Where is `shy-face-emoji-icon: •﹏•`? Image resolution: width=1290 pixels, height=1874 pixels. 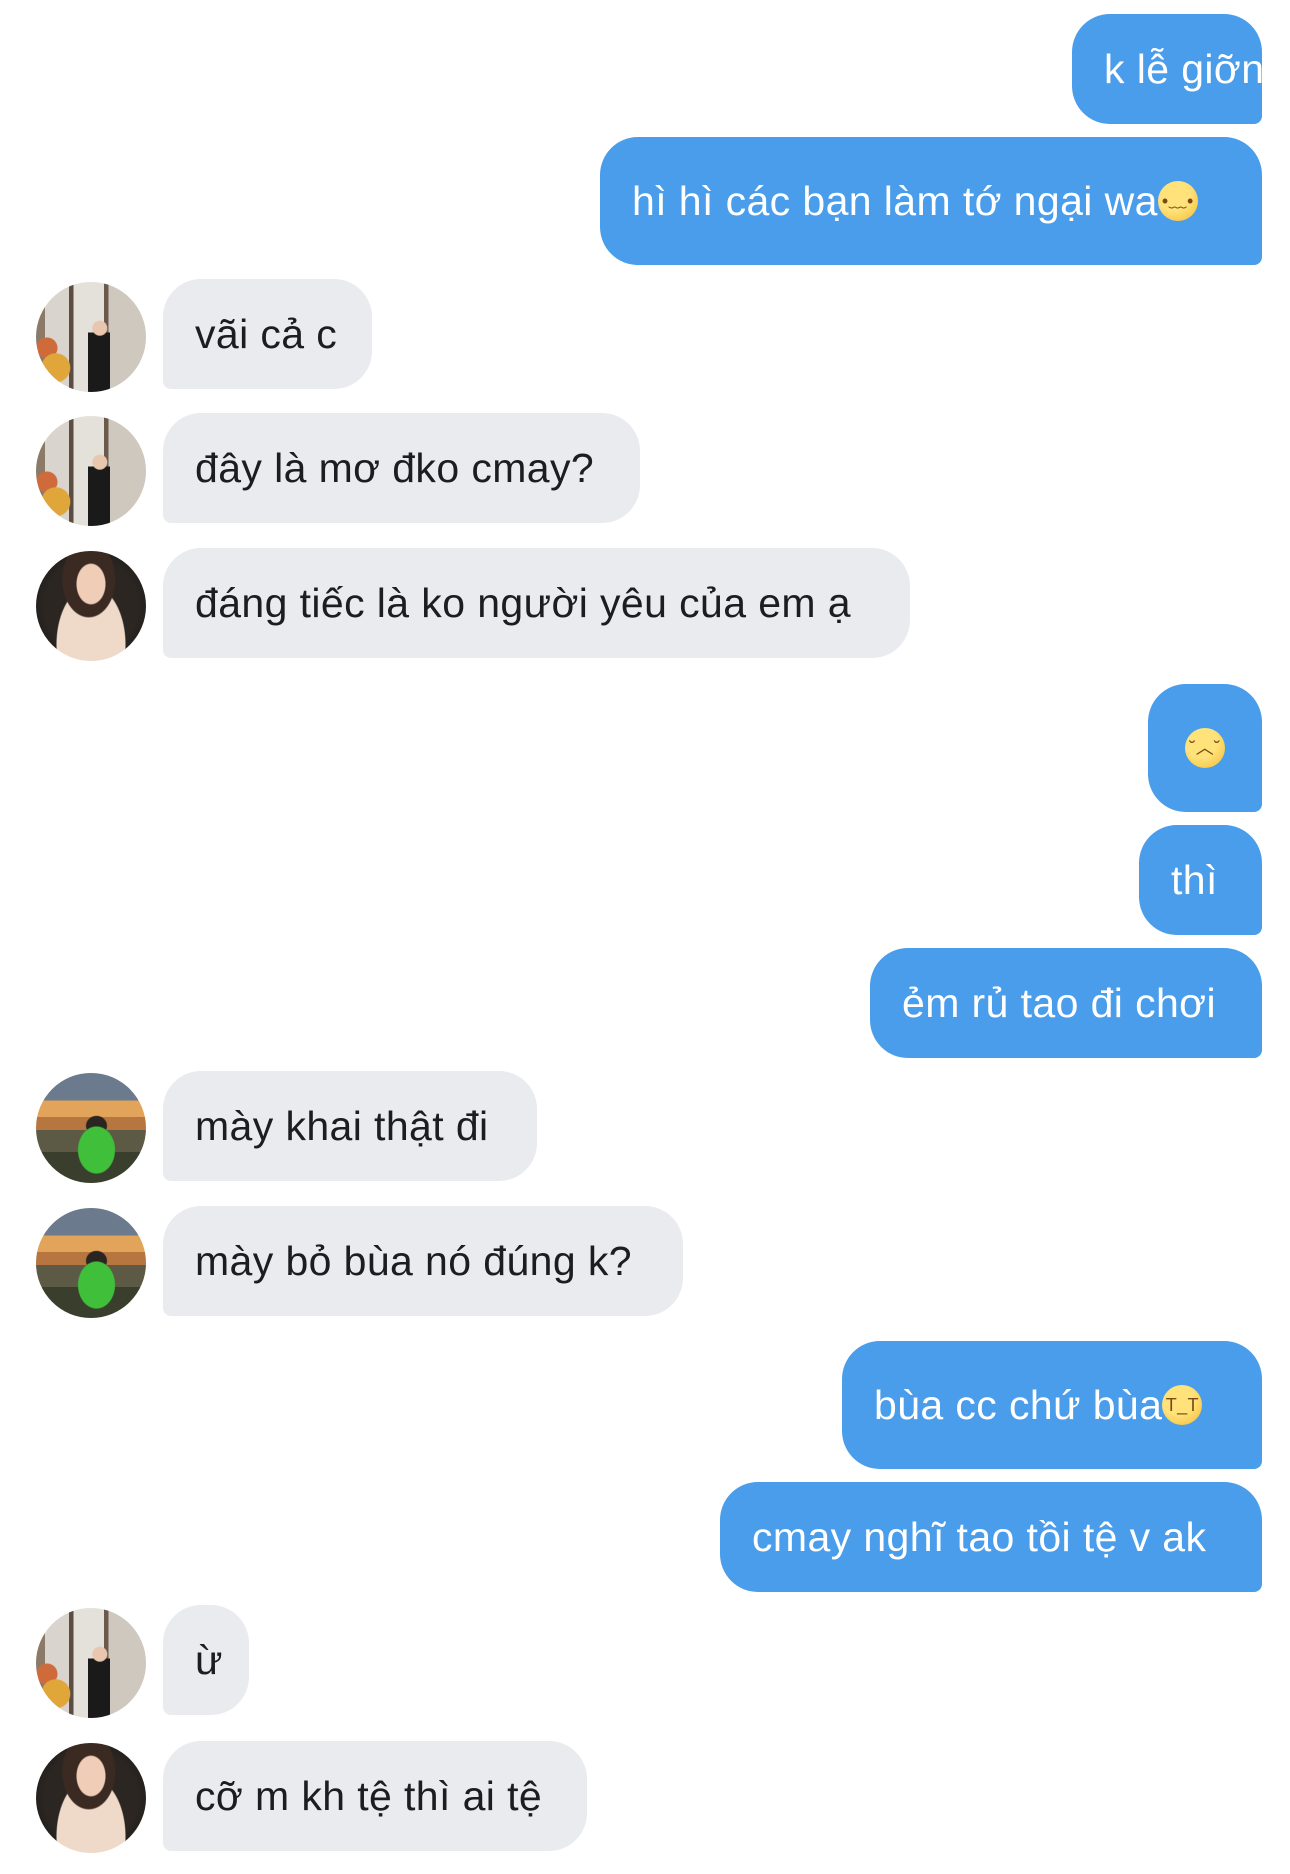
shy-face-emoji-icon: •﹏• is located at coordinates (1177, 201).